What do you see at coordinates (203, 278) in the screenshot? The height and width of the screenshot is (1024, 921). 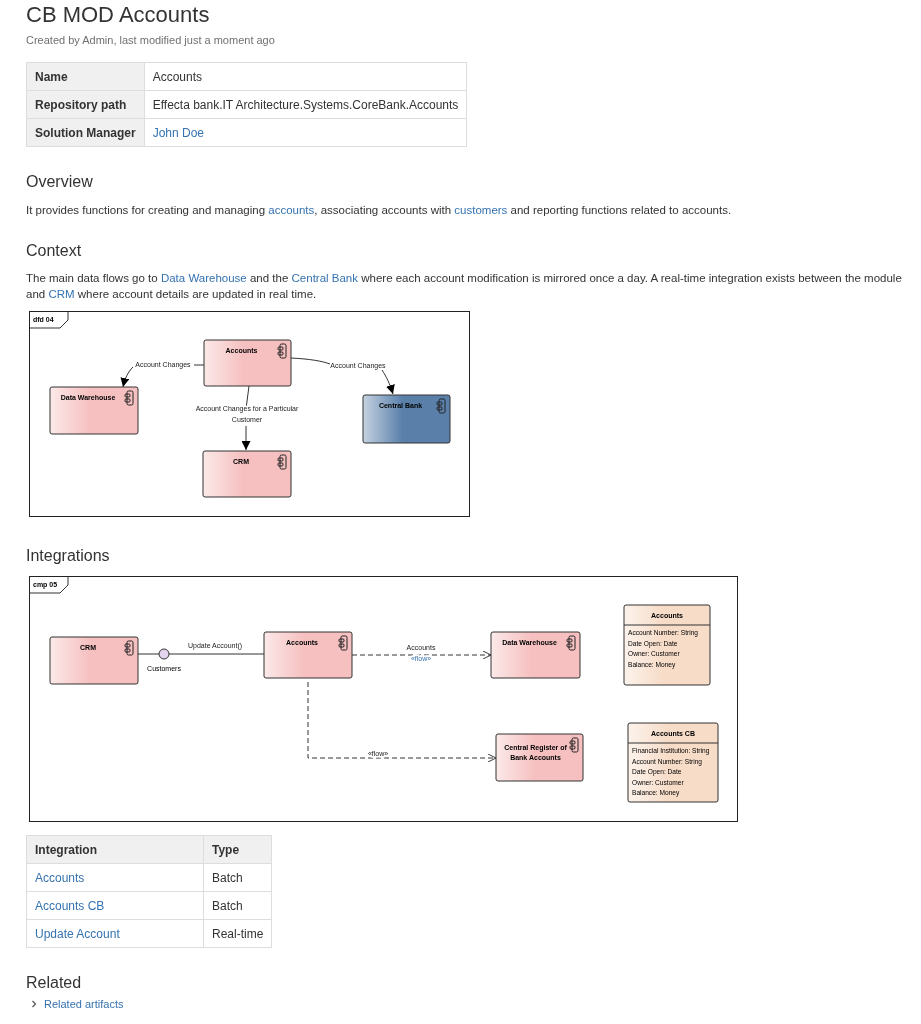 I see `text-link: Data Warehouse` at bounding box center [203, 278].